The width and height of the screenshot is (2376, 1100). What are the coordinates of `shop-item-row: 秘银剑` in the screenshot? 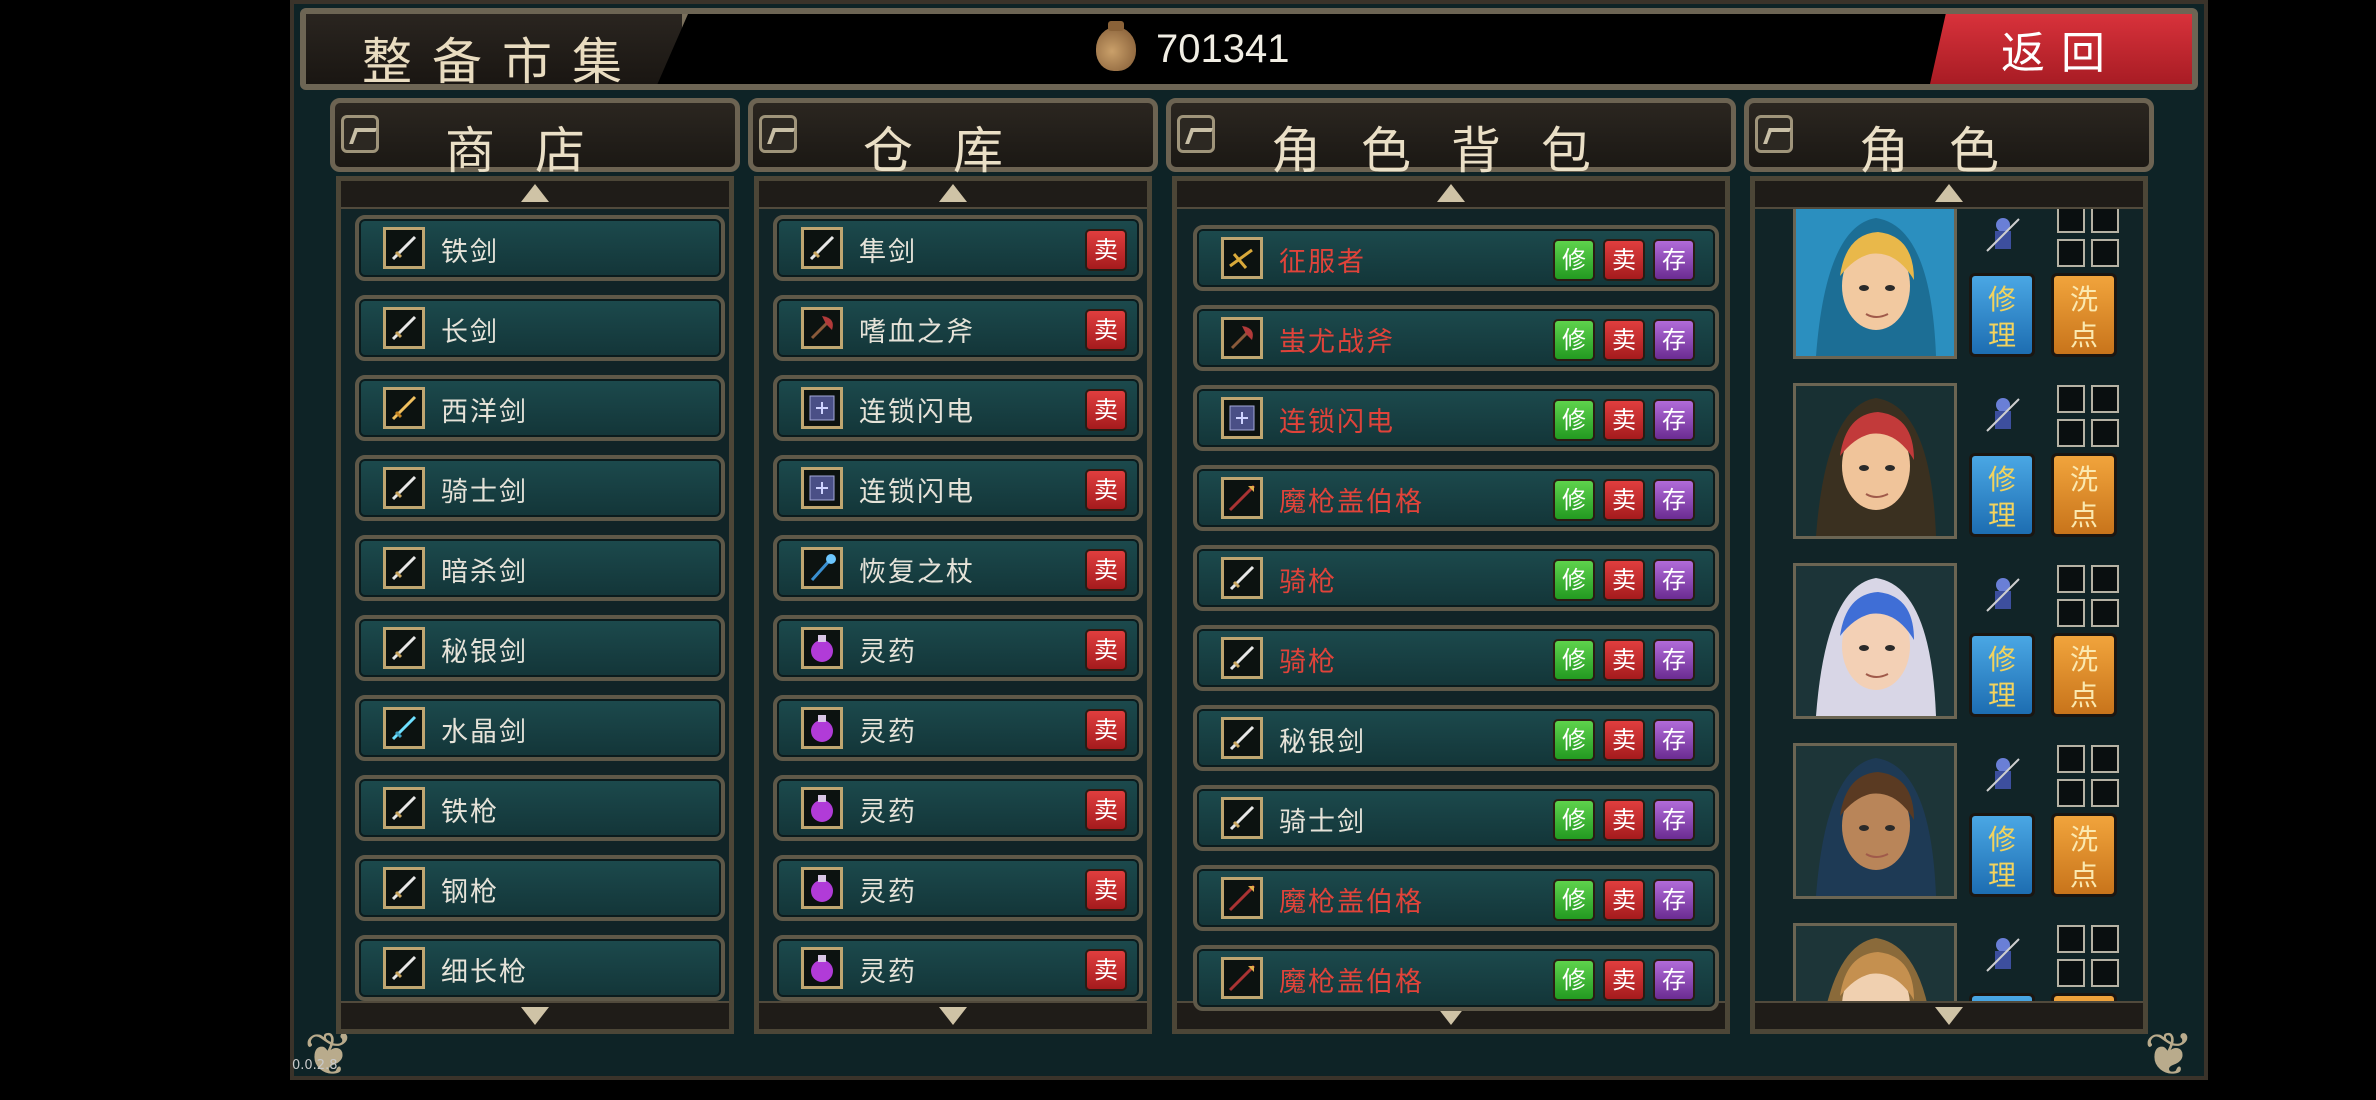 It's located at (540, 648).